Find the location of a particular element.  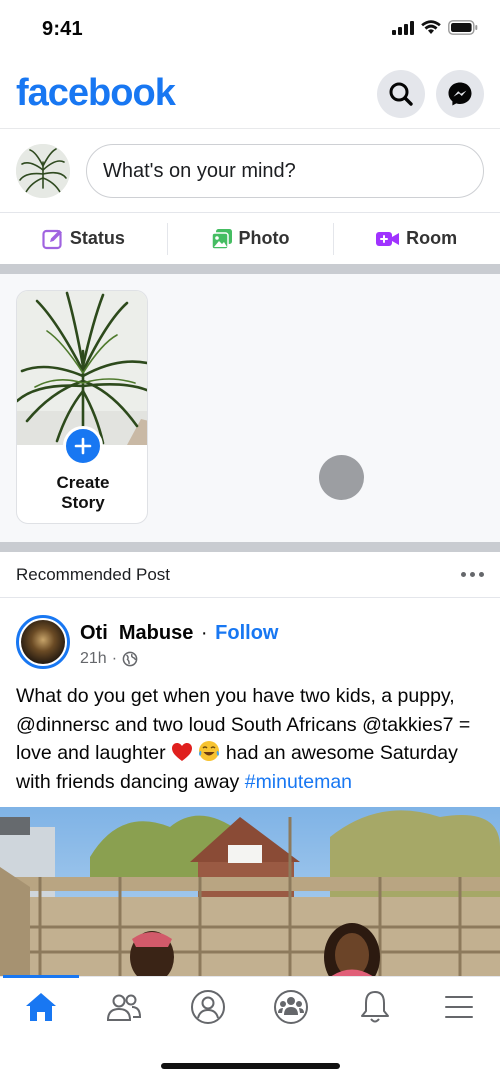

tab-groups is located at coordinates (291, 1007).